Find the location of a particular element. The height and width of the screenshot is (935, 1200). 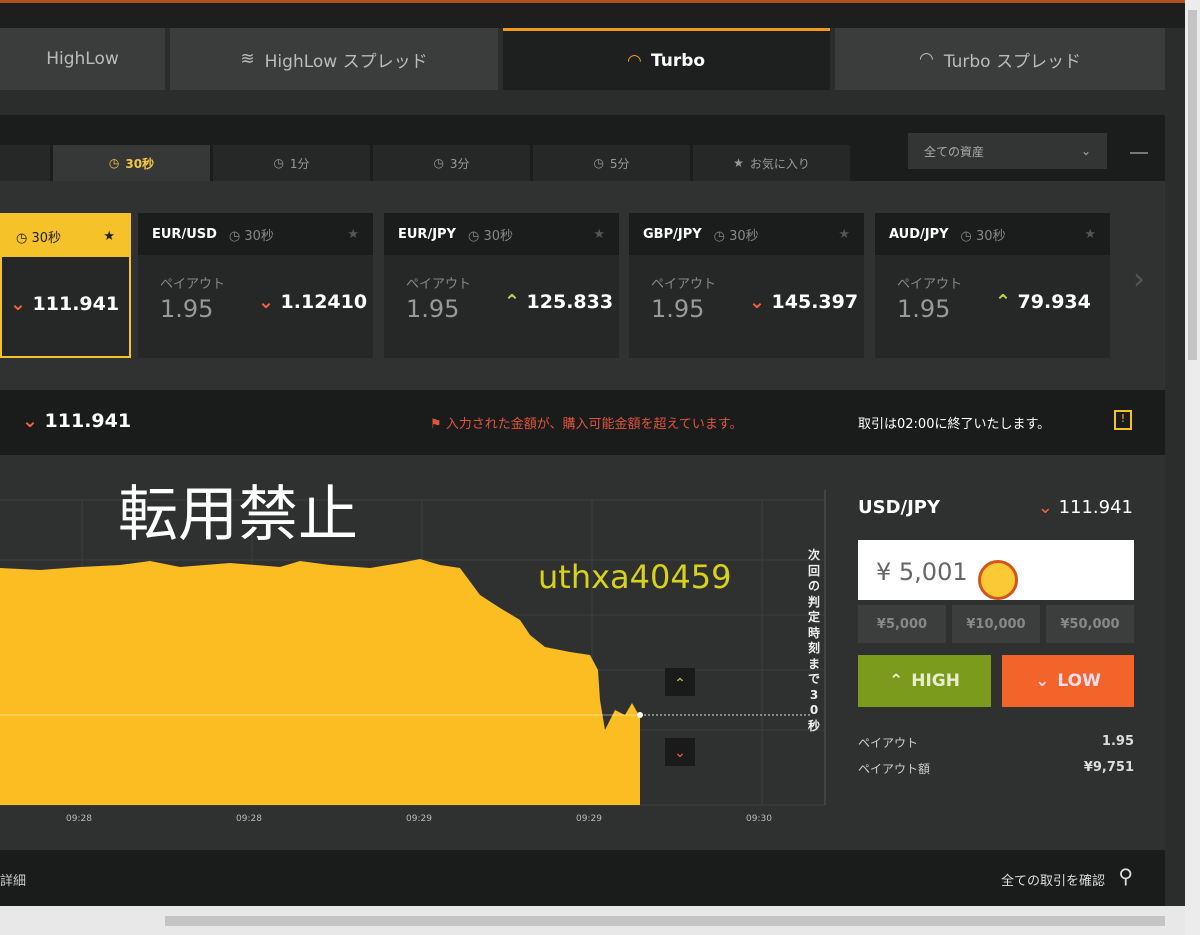

preset-10000-button: ¥10,000 is located at coordinates (996, 624).